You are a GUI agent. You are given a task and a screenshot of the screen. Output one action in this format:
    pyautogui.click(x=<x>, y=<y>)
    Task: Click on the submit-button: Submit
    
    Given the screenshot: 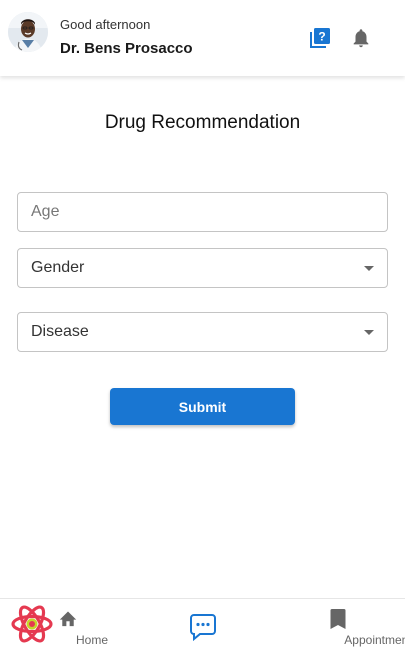 What is the action you would take?
    pyautogui.click(x=202, y=406)
    